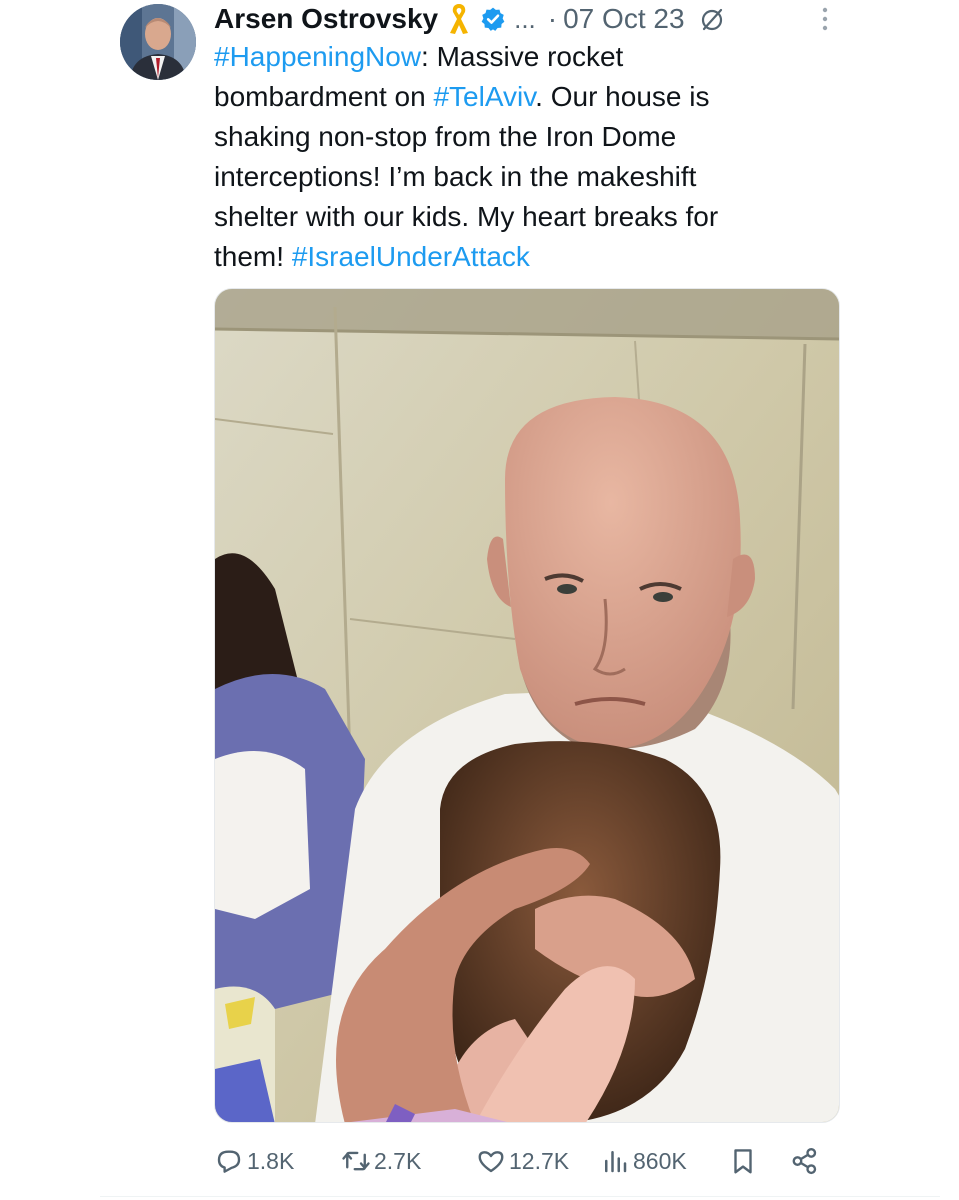  I want to click on post-text-line: interceptions! I’m back in the makeshift, so click(514, 177).